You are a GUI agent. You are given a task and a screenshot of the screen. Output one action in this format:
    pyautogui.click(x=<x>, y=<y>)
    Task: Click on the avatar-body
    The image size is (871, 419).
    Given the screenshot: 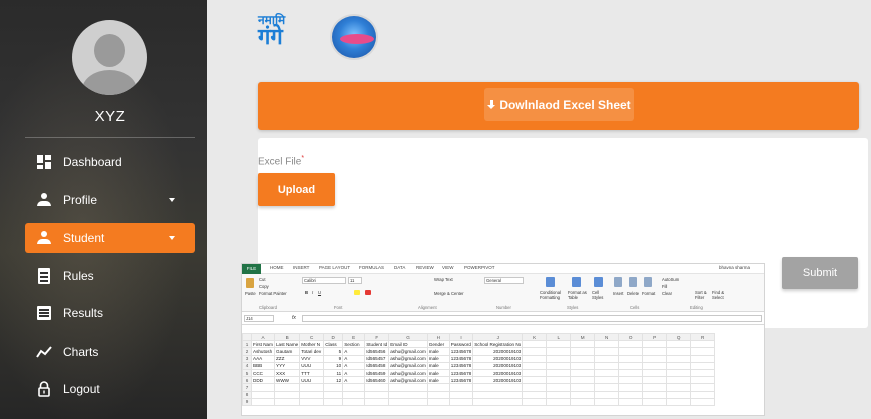 What is the action you would take?
    pyautogui.click(x=109, y=82)
    